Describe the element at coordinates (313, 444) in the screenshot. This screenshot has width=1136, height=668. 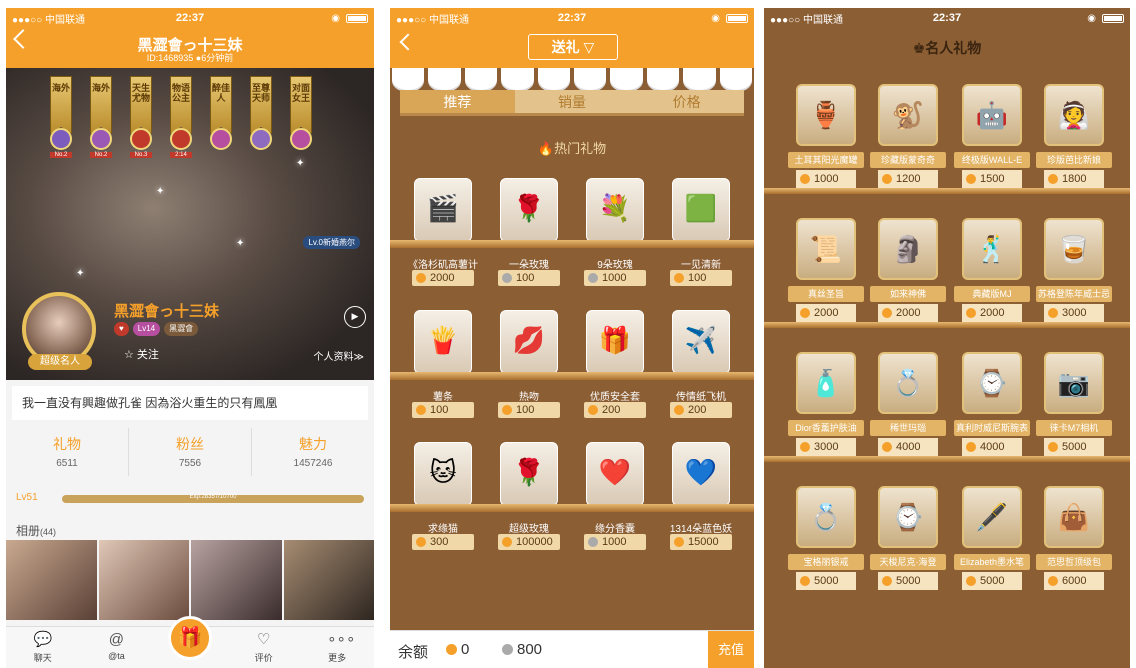
I see `stat-label: 魅力` at that location.